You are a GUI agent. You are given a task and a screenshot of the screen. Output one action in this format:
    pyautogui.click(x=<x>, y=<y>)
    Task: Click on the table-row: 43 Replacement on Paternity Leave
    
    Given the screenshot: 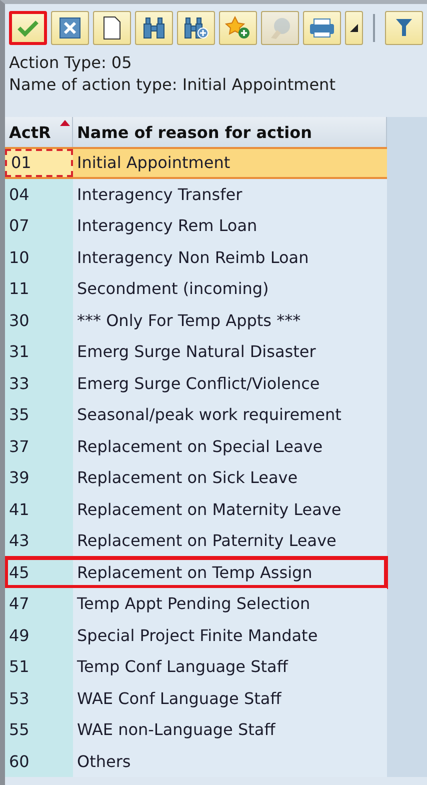 What is the action you would take?
    pyautogui.click(x=196, y=540)
    